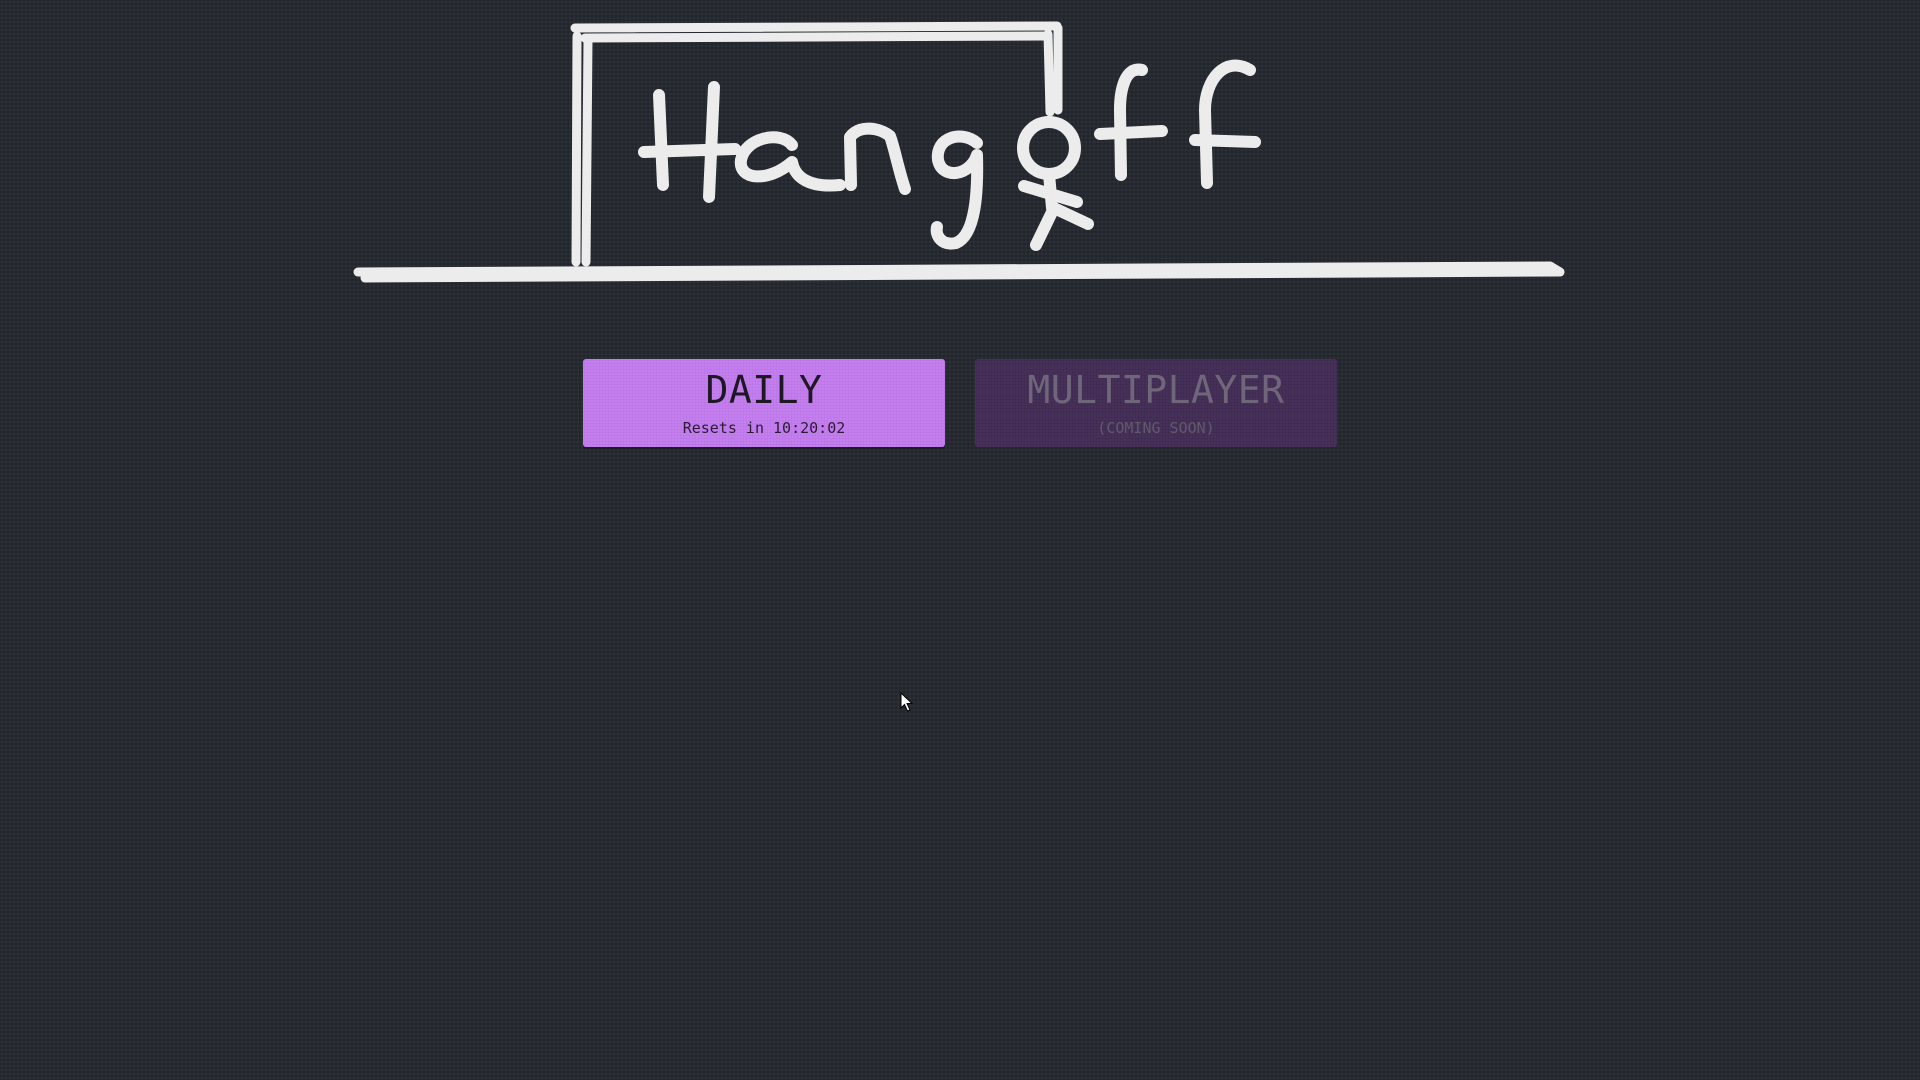 This screenshot has width=1920, height=1080. I want to click on multiplayer-label: MULTIPLAYER, so click(1156, 390).